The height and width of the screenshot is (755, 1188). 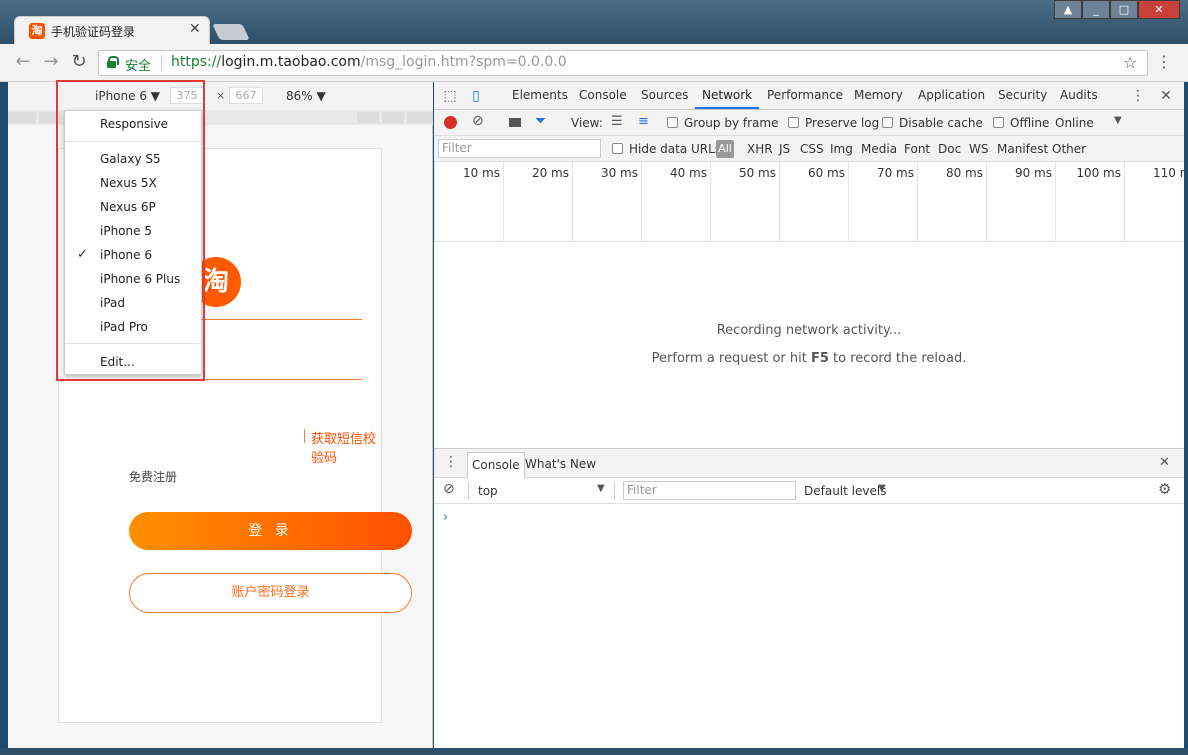 I want to click on hint-text: to record the reload., so click(x=897, y=358).